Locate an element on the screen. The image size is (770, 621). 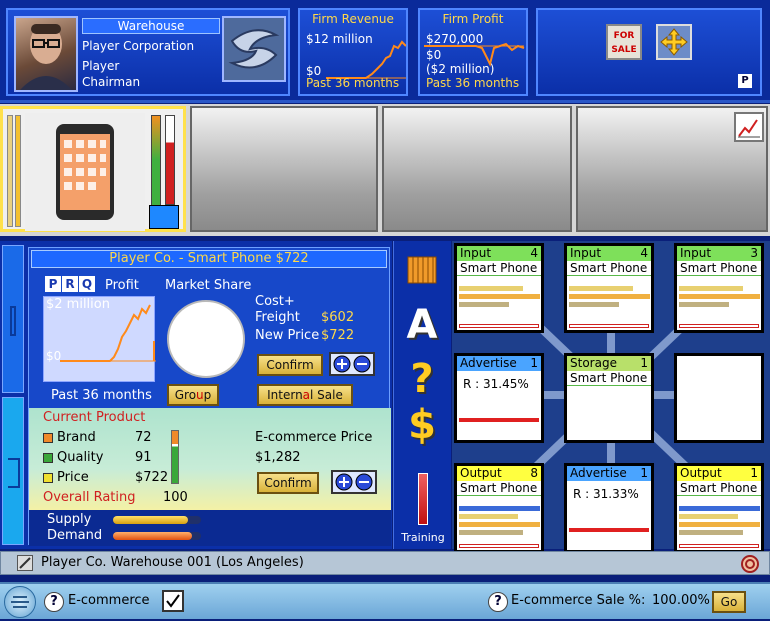
target-button is located at coordinates (750, 564).